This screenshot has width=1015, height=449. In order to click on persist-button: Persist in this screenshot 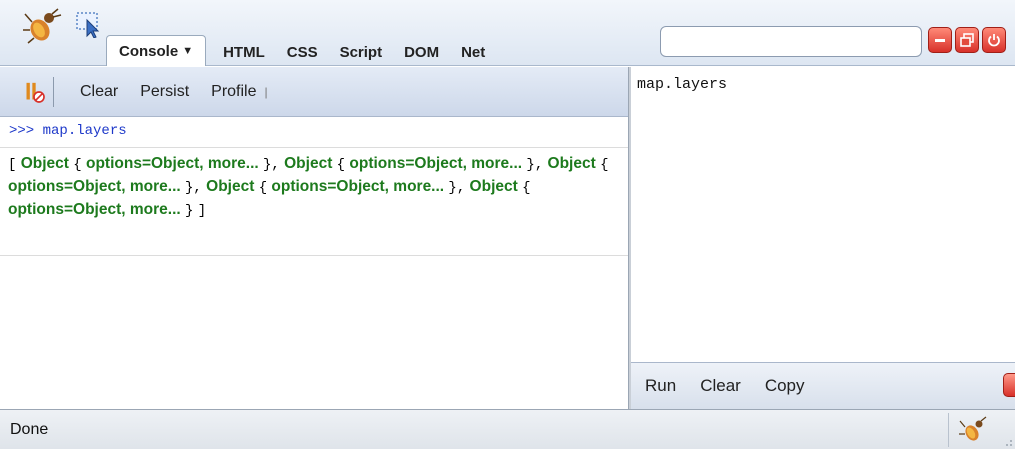, I will do `click(164, 92)`.